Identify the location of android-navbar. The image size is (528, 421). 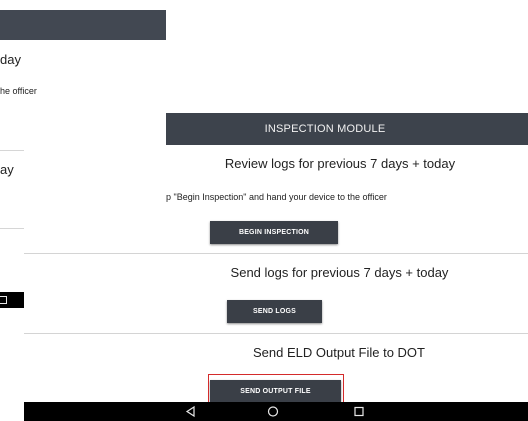
(276, 411).